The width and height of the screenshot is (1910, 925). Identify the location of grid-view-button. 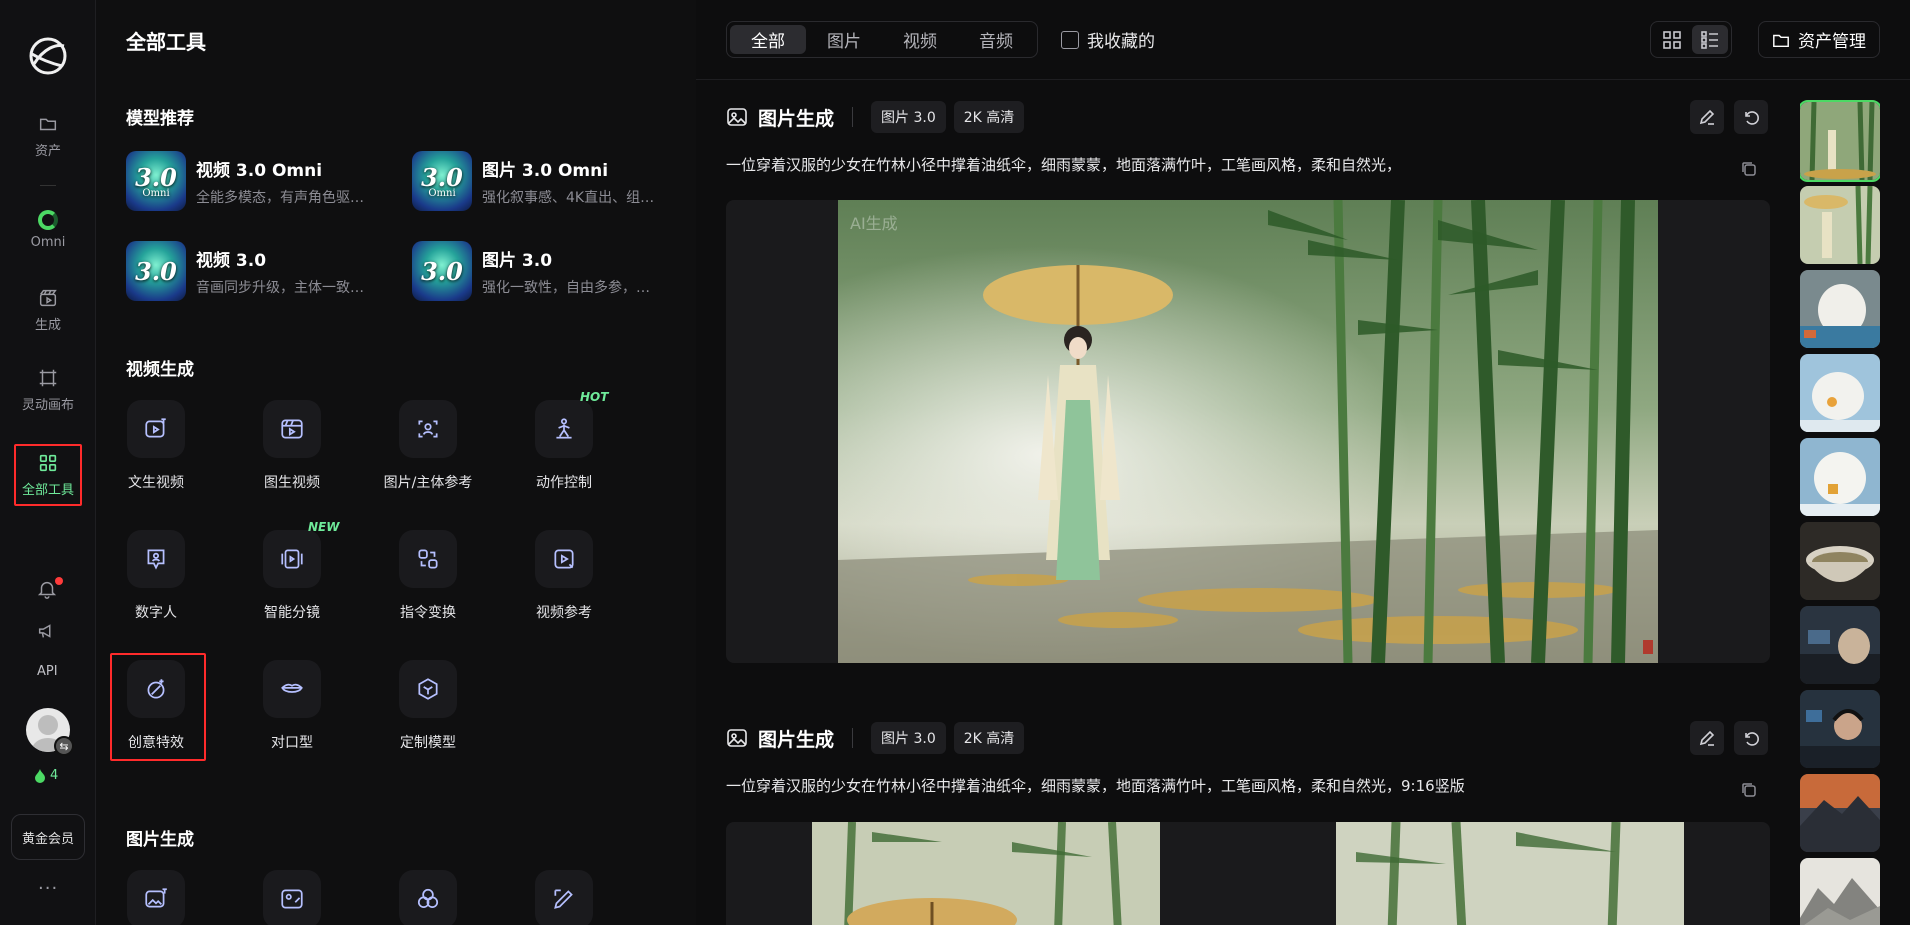
(1672, 39).